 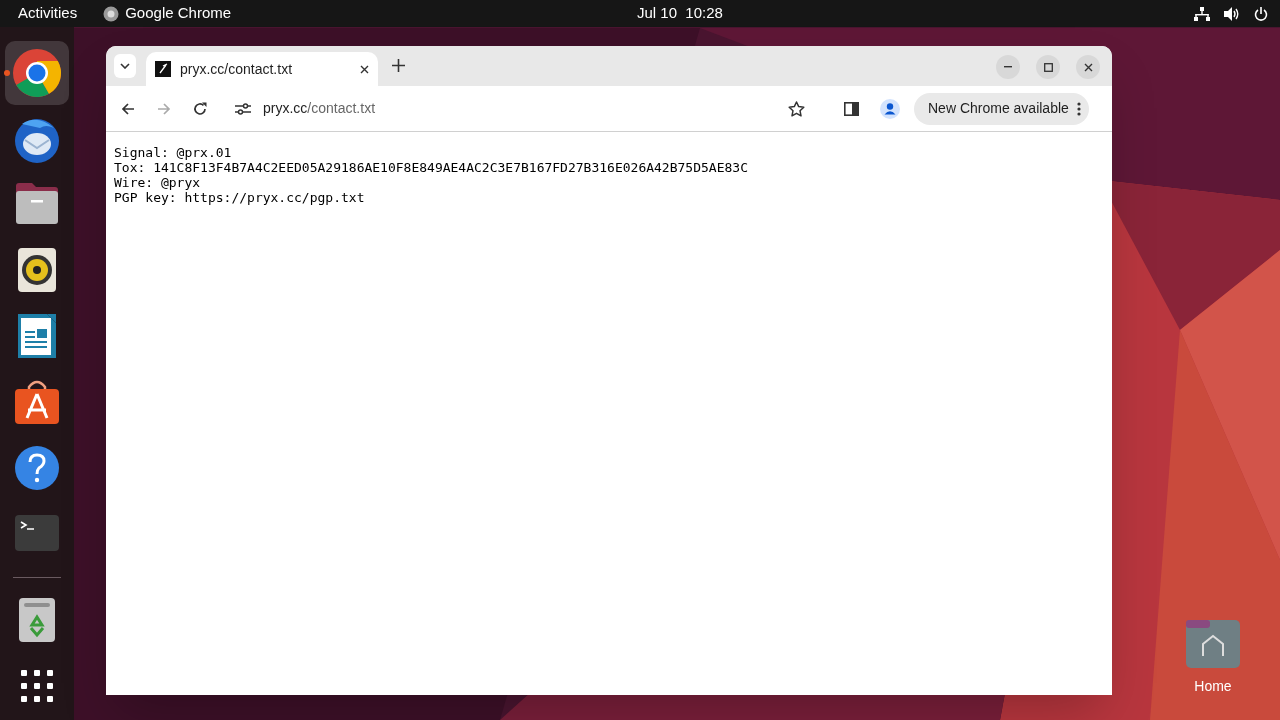 I want to click on shopping-bag-icon, so click(x=37, y=401).